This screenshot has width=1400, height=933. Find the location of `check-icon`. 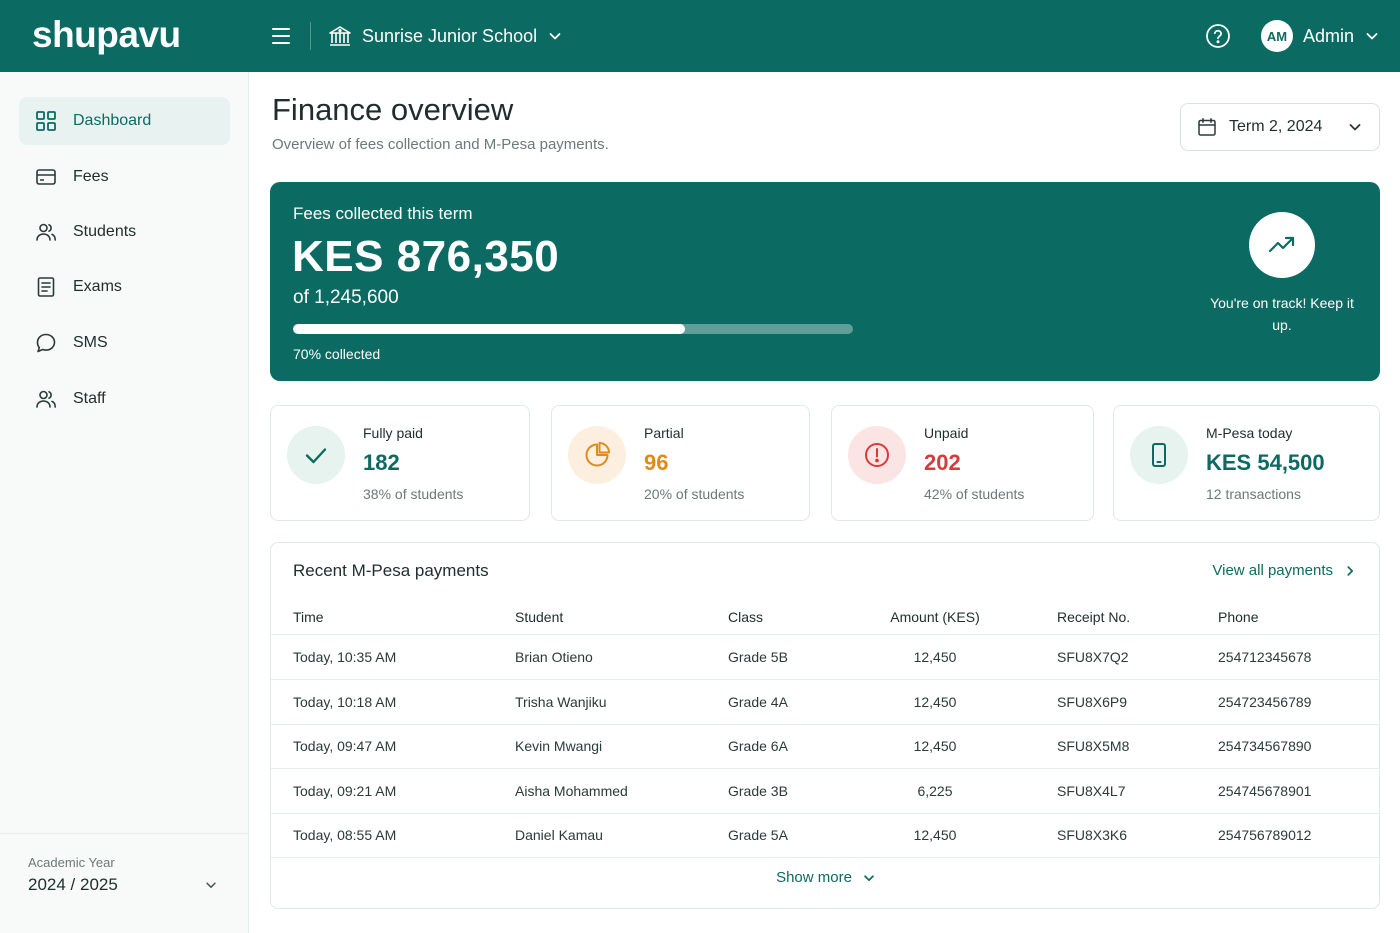

check-icon is located at coordinates (316, 455).